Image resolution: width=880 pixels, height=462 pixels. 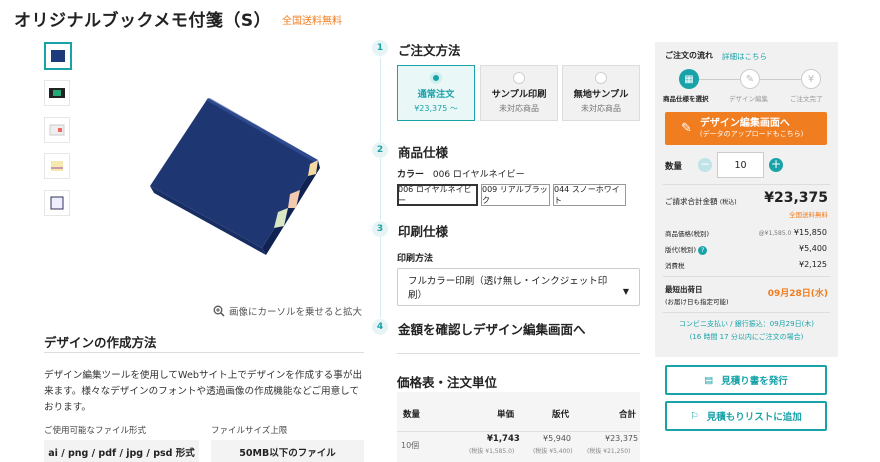 I want to click on zoom-hint: 画像にカーソルを乗せると拡大, so click(x=287, y=311).